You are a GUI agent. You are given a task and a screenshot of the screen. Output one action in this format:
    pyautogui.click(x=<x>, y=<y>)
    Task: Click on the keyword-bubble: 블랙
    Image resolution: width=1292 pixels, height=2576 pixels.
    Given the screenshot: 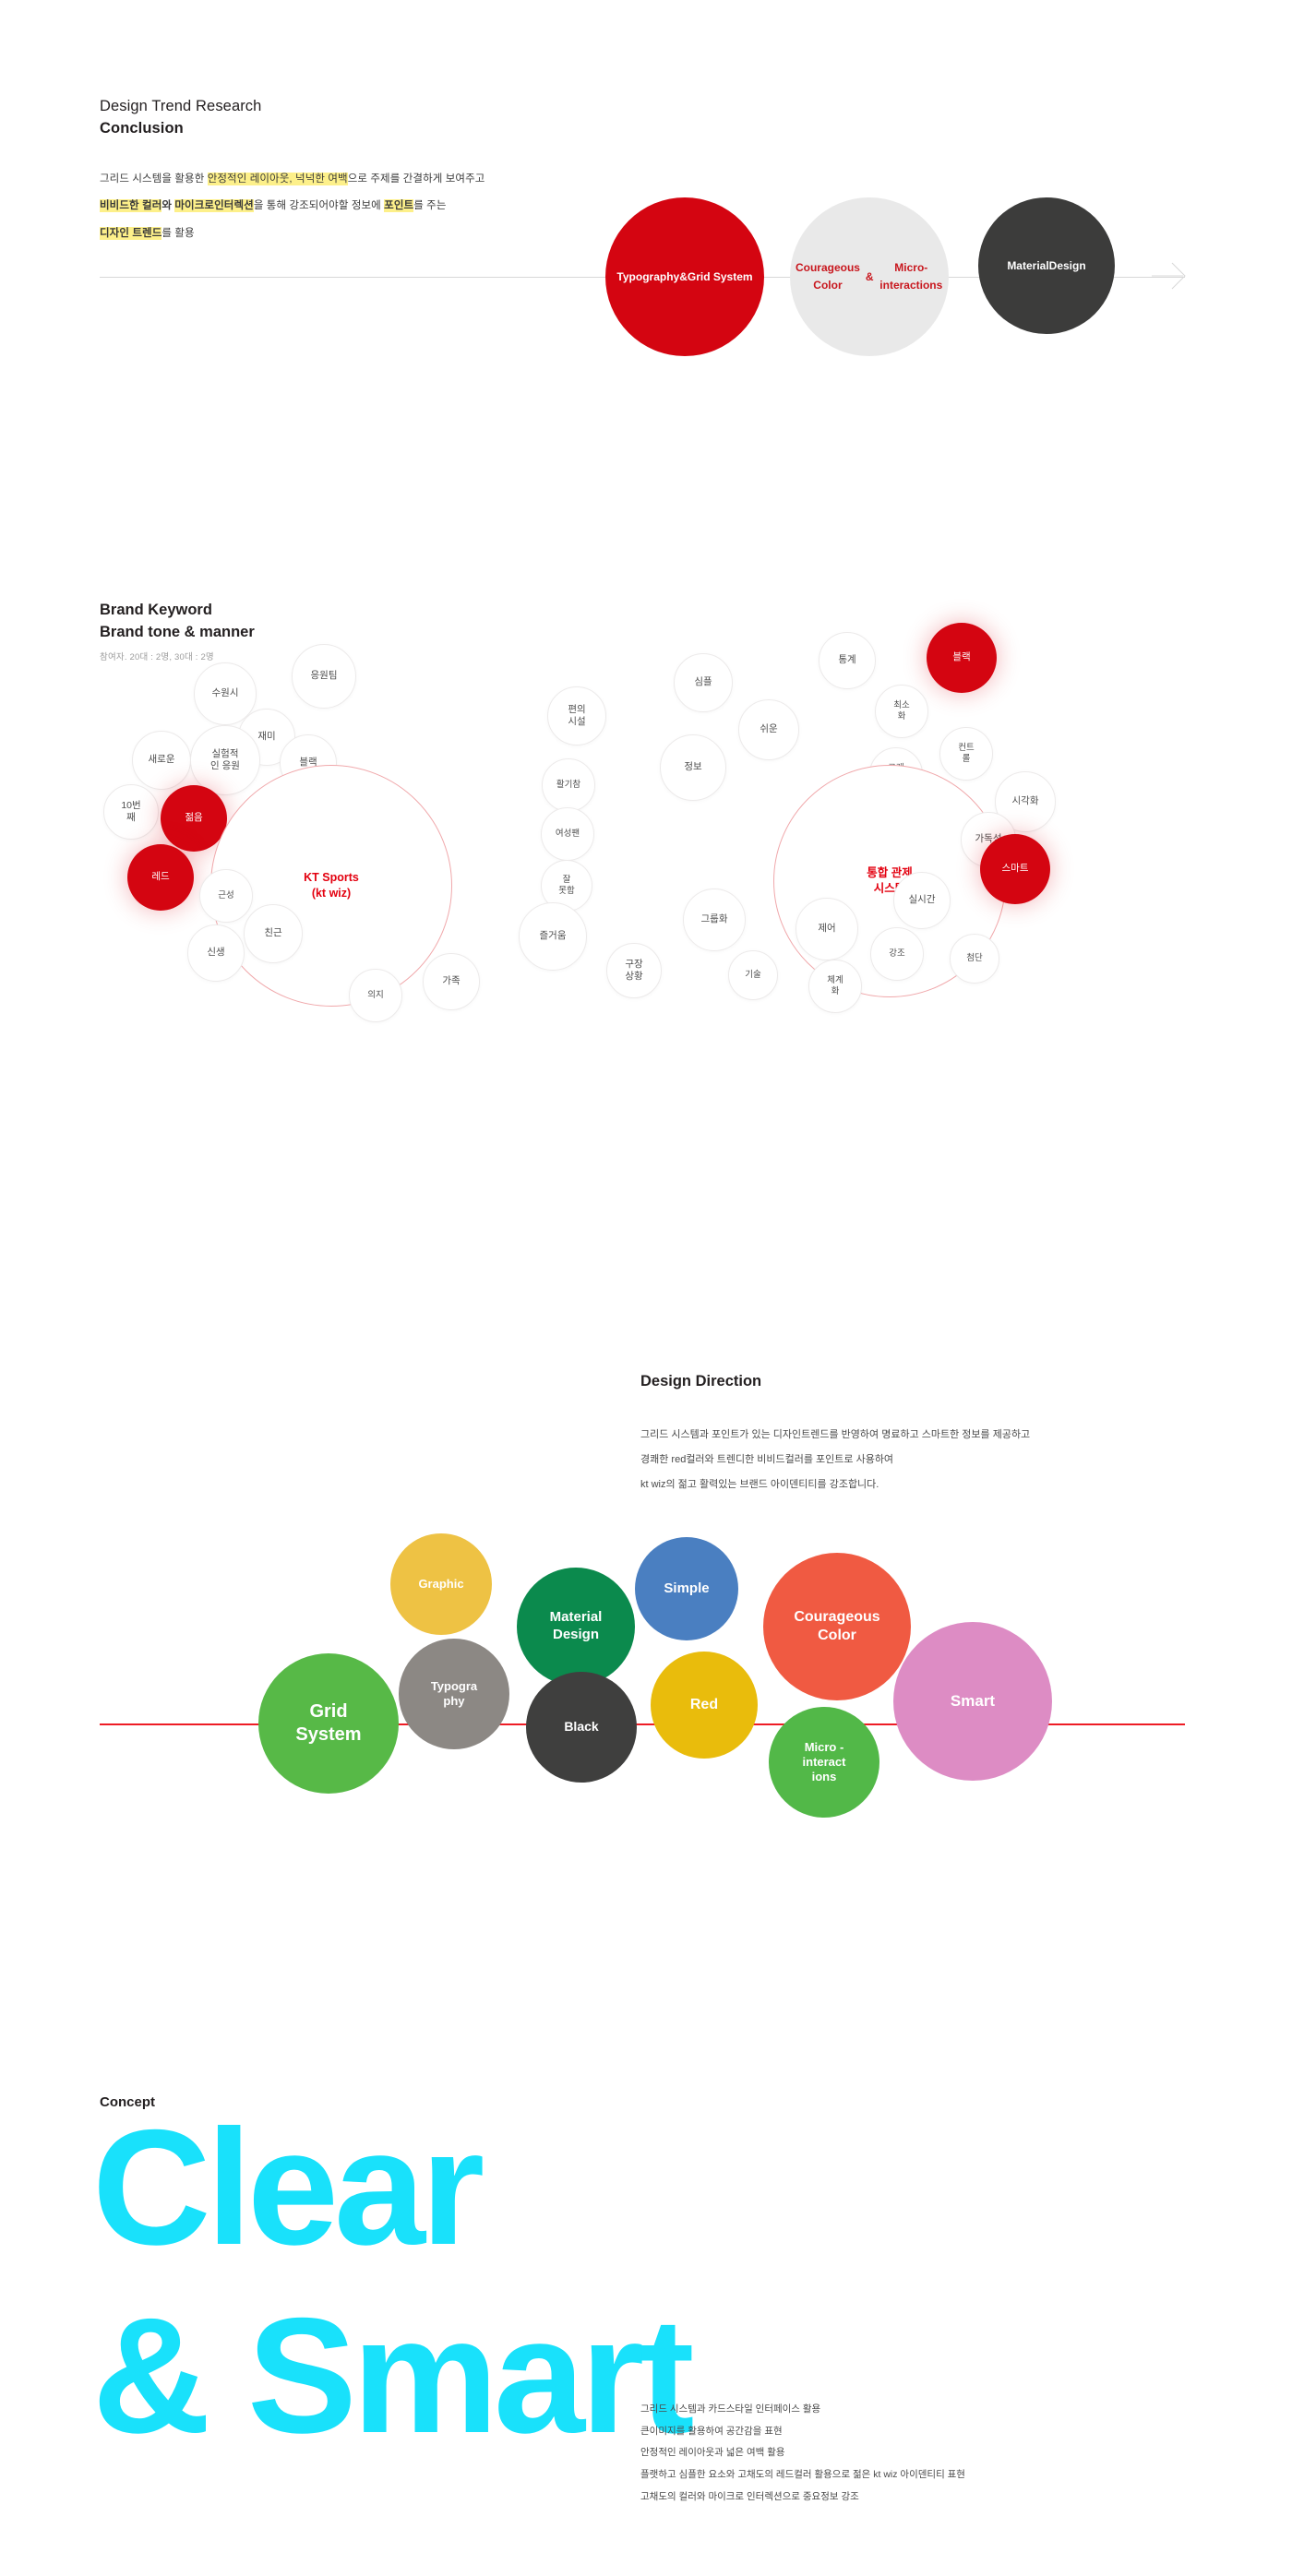 What is the action you would take?
    pyautogui.click(x=962, y=658)
    